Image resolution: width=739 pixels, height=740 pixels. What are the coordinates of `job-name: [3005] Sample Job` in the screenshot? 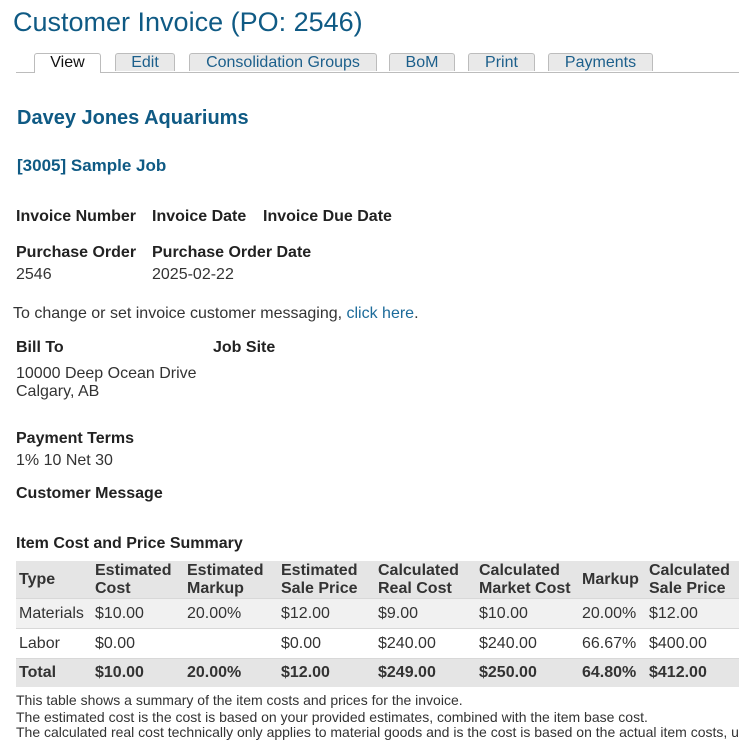 It's located at (92, 165).